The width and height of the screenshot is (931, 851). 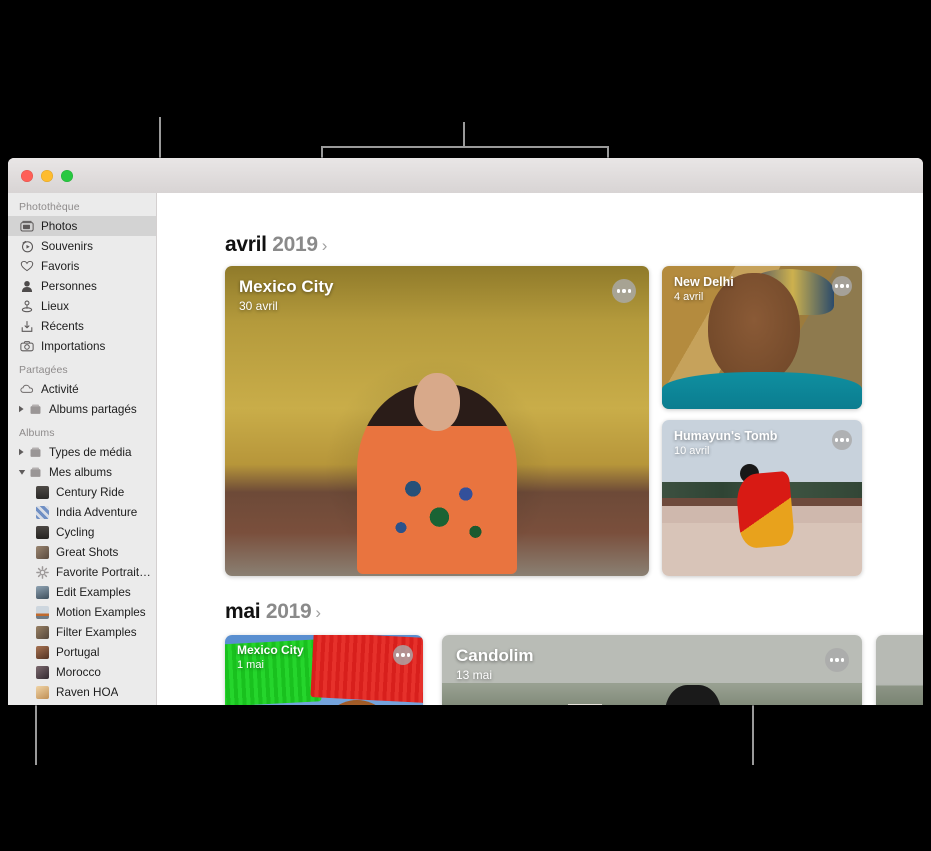 I want to click on photo-card-date: 10 avril, so click(x=692, y=451).